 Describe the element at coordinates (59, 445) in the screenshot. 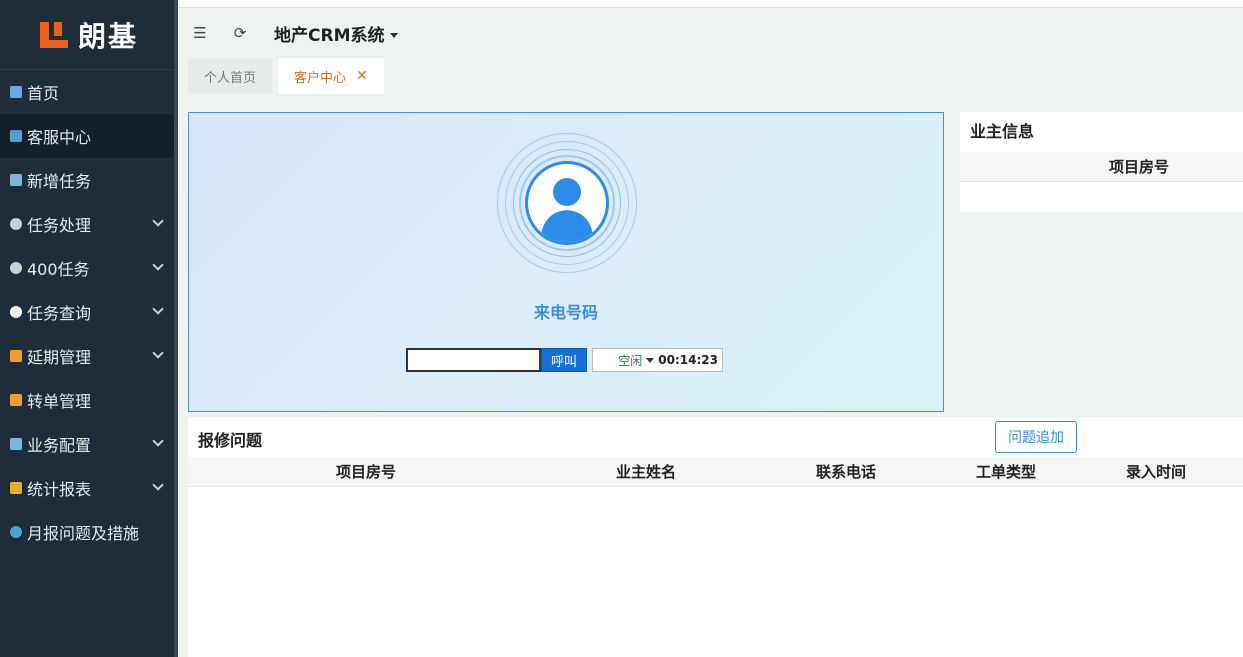

I see `sidebar-item-label: 业务配置` at that location.